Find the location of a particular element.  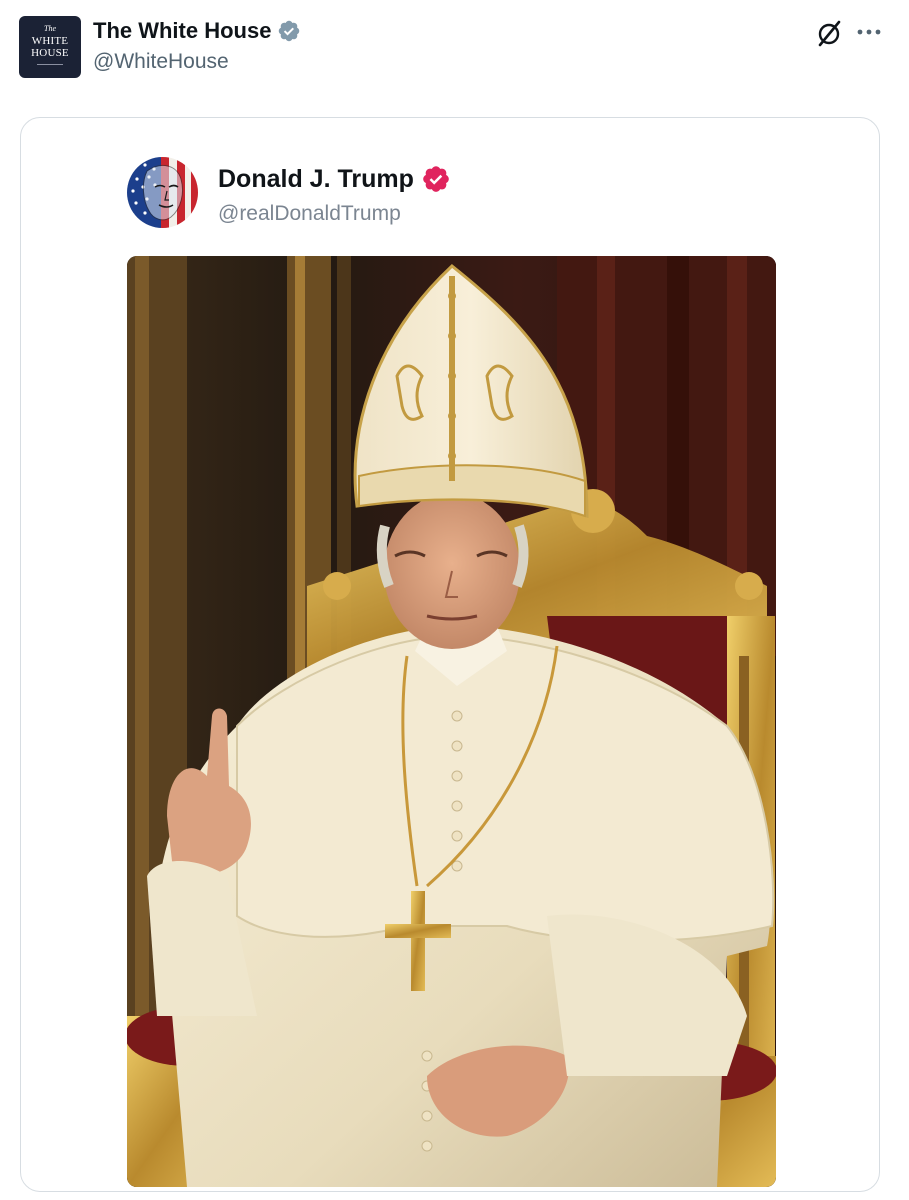

author-handle: @WhiteHouse is located at coordinates (161, 62).